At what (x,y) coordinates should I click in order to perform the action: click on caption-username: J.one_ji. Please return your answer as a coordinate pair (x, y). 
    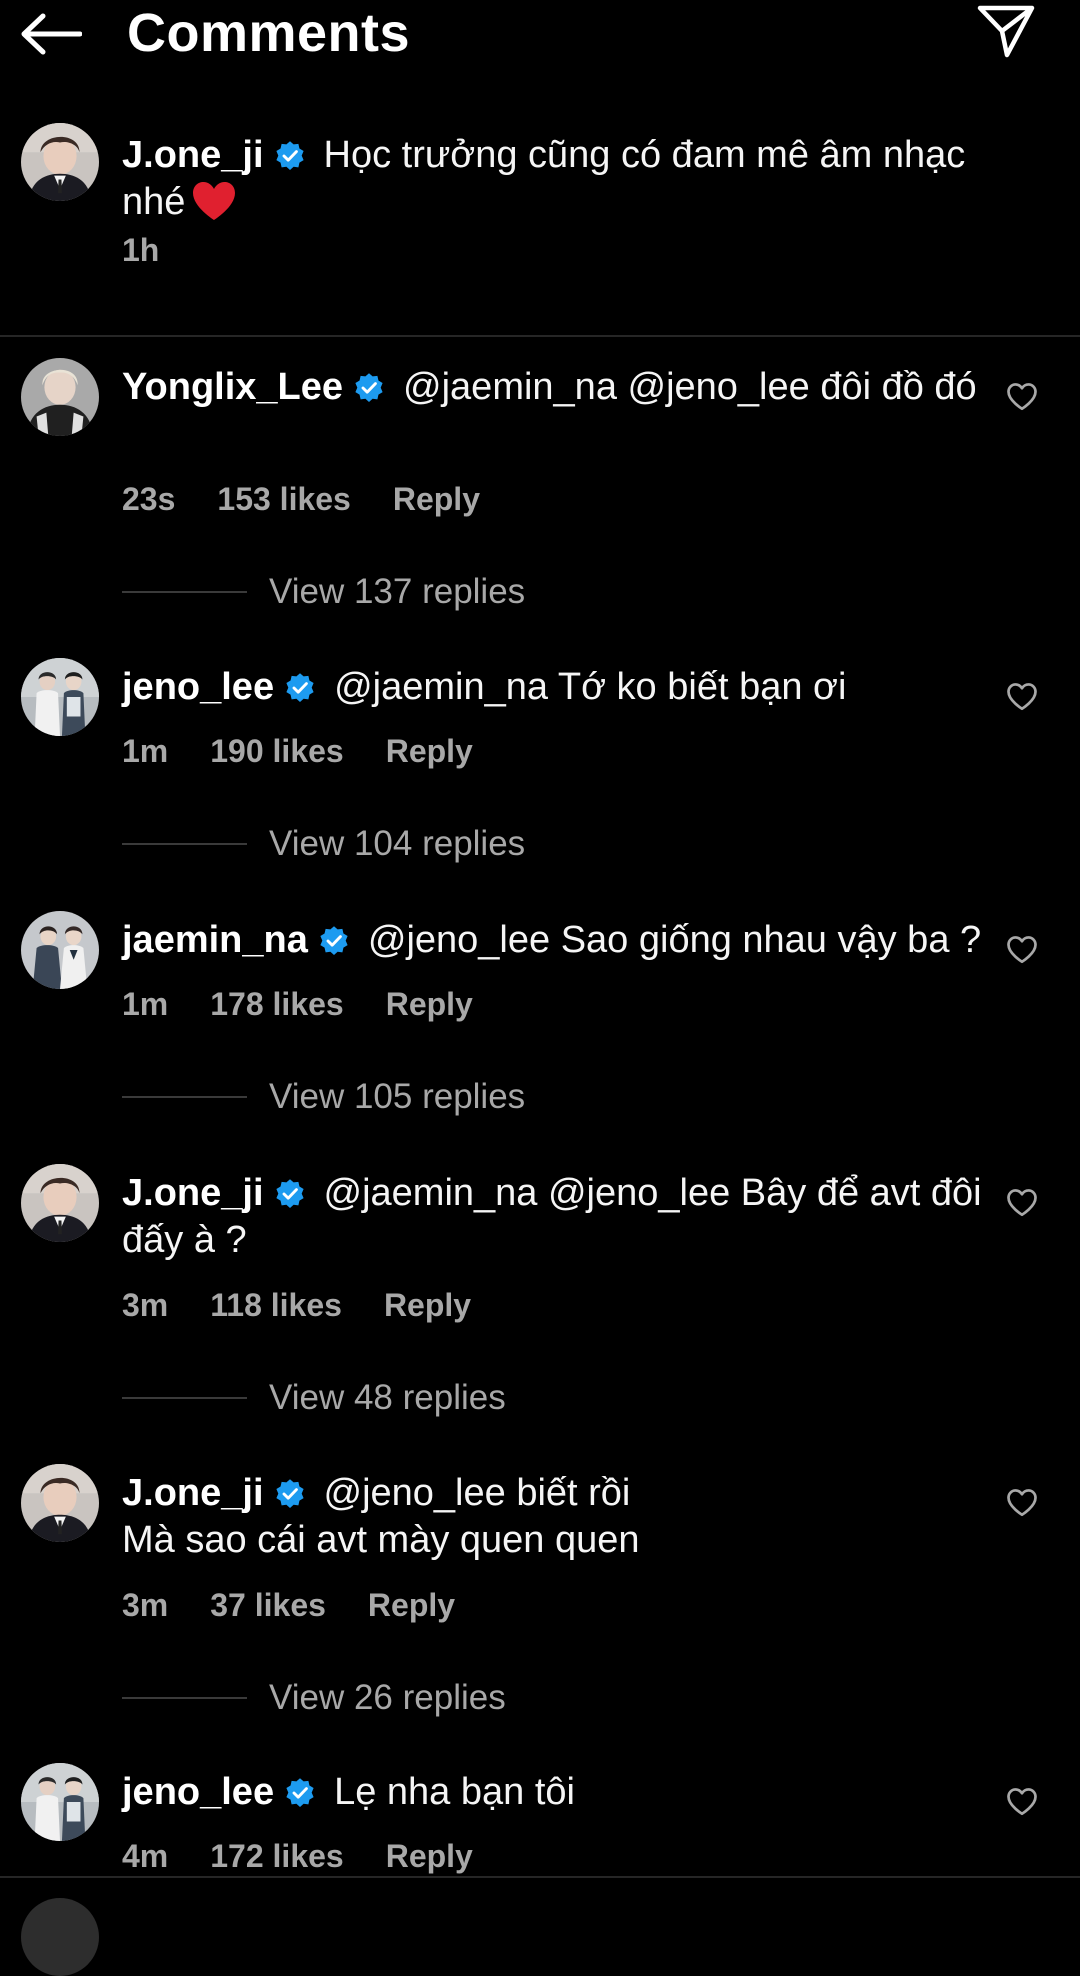
    Looking at the image, I should click on (193, 155).